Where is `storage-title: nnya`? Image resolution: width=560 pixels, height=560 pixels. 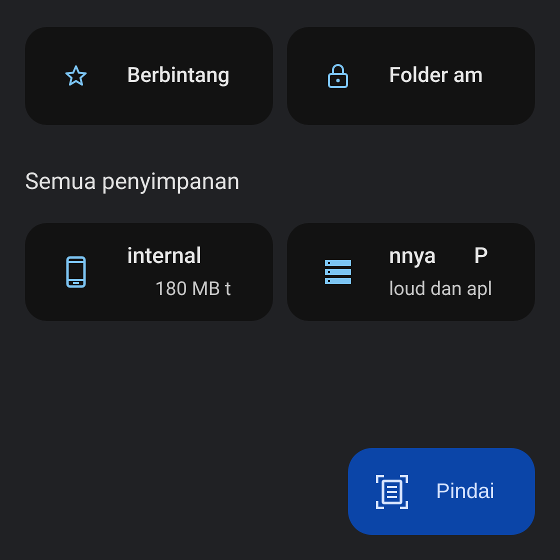
storage-title: nnya is located at coordinates (412, 256).